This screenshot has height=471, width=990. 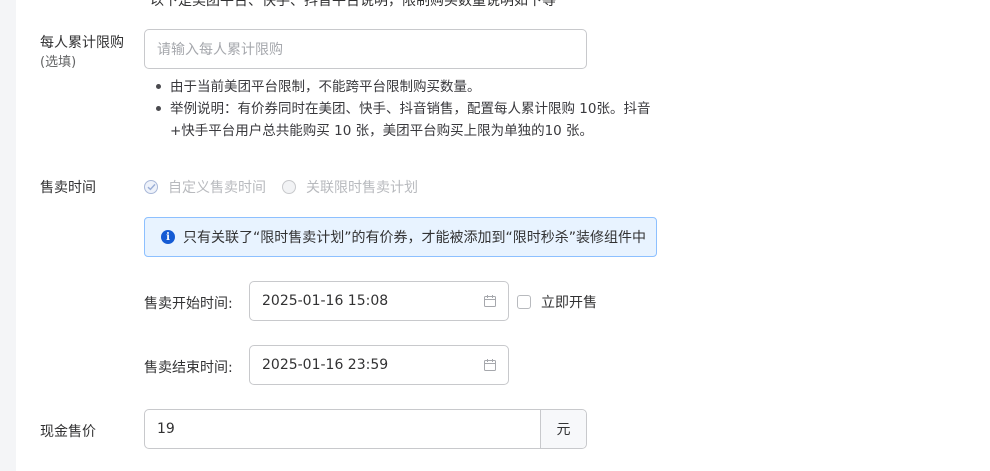 I want to click on limit-note-item: 由于当前美团平台限制，不能跨平台限制购买数量。, so click(x=410, y=87).